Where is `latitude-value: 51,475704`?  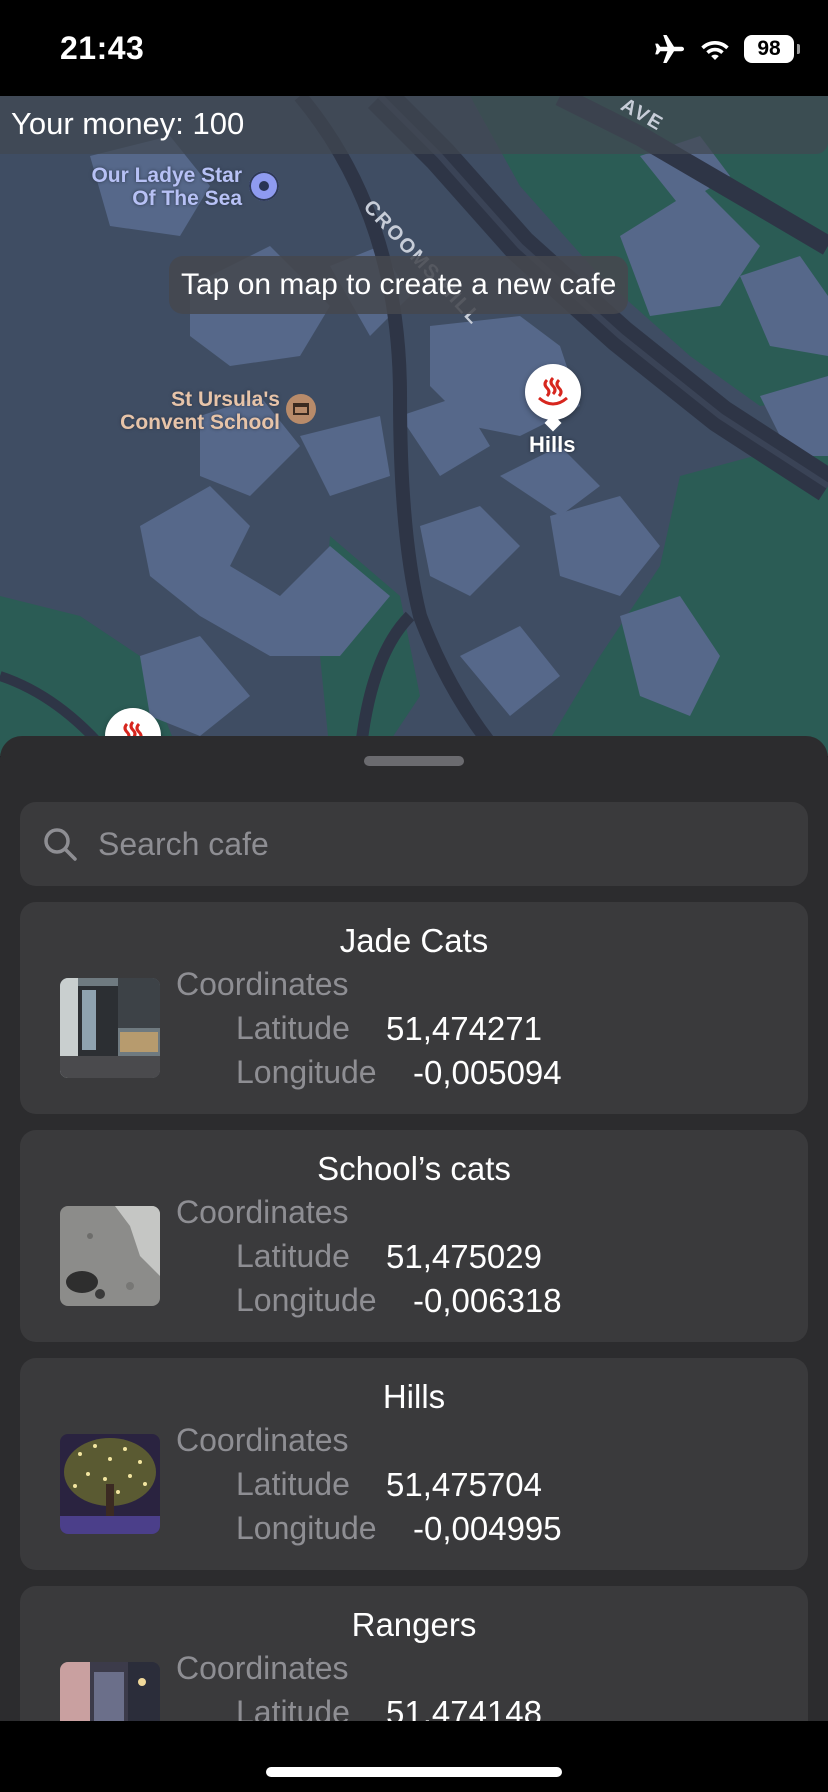
latitude-value: 51,475704 is located at coordinates (464, 1484).